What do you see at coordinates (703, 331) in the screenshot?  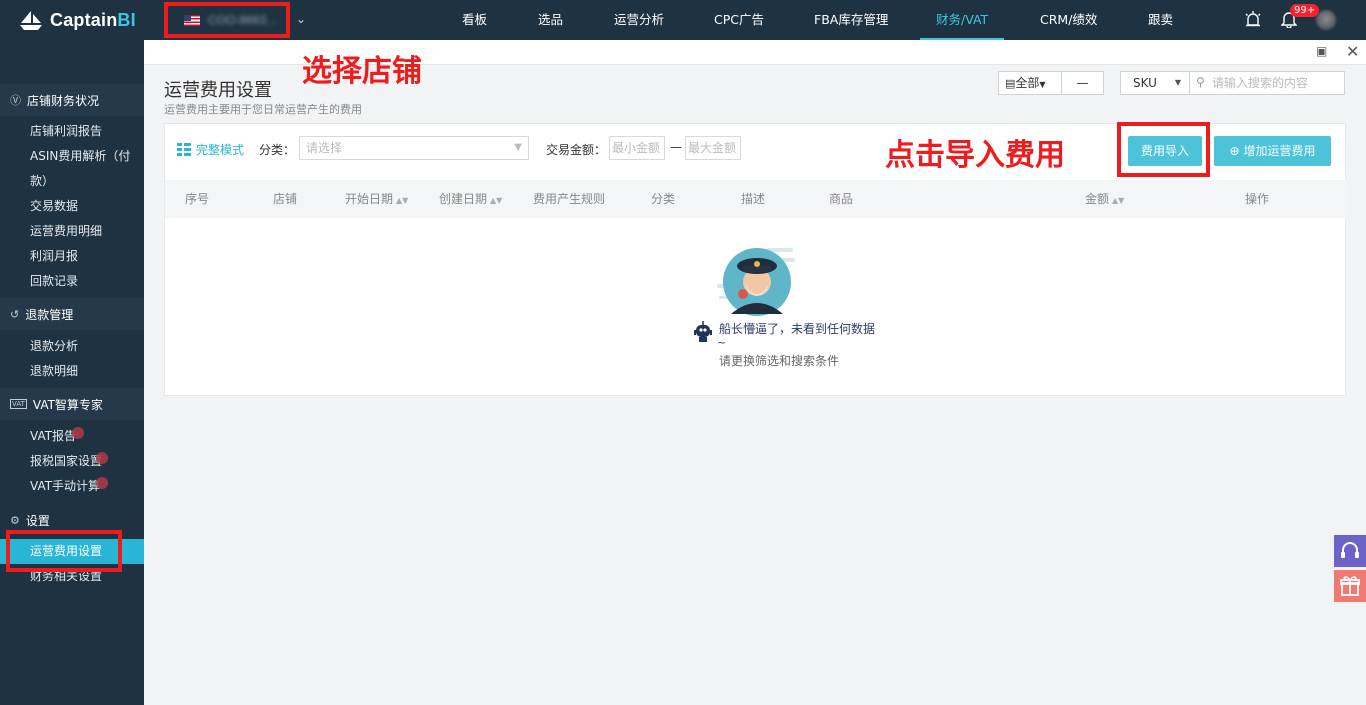 I see `robot-icon` at bounding box center [703, 331].